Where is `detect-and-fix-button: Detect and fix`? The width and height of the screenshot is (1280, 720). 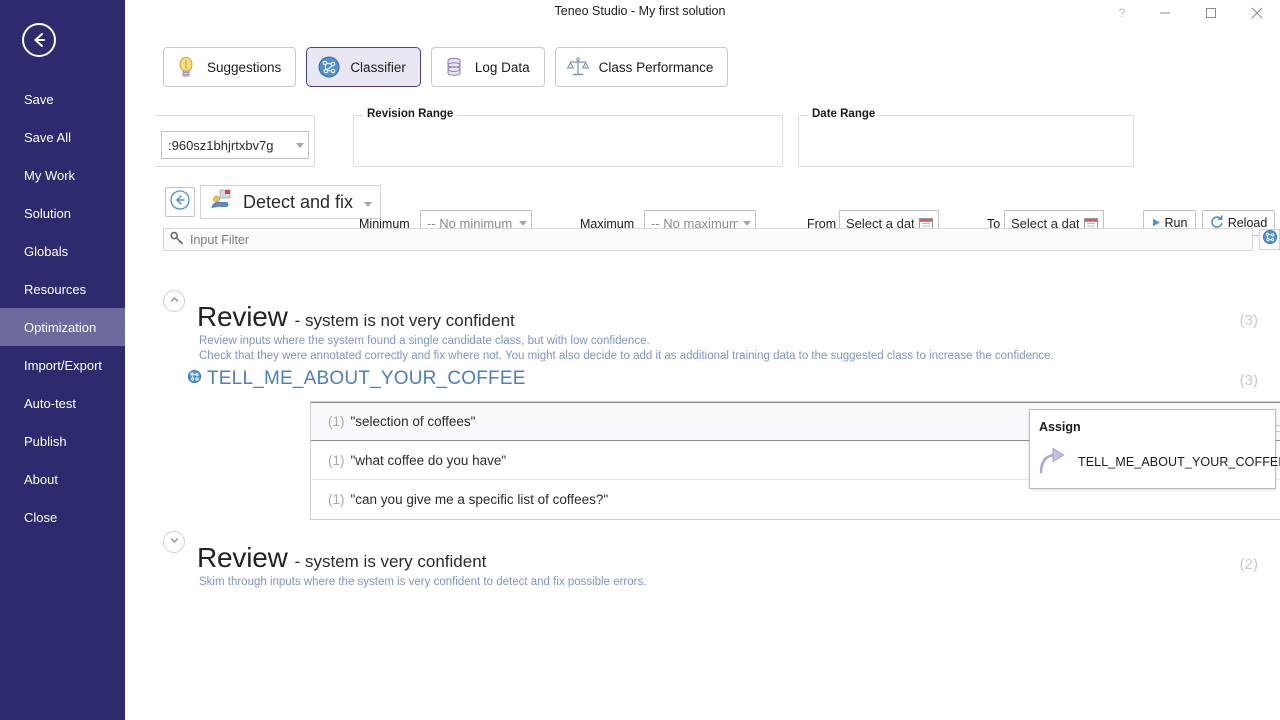 detect-and-fix-button: Detect and fix is located at coordinates (291, 202).